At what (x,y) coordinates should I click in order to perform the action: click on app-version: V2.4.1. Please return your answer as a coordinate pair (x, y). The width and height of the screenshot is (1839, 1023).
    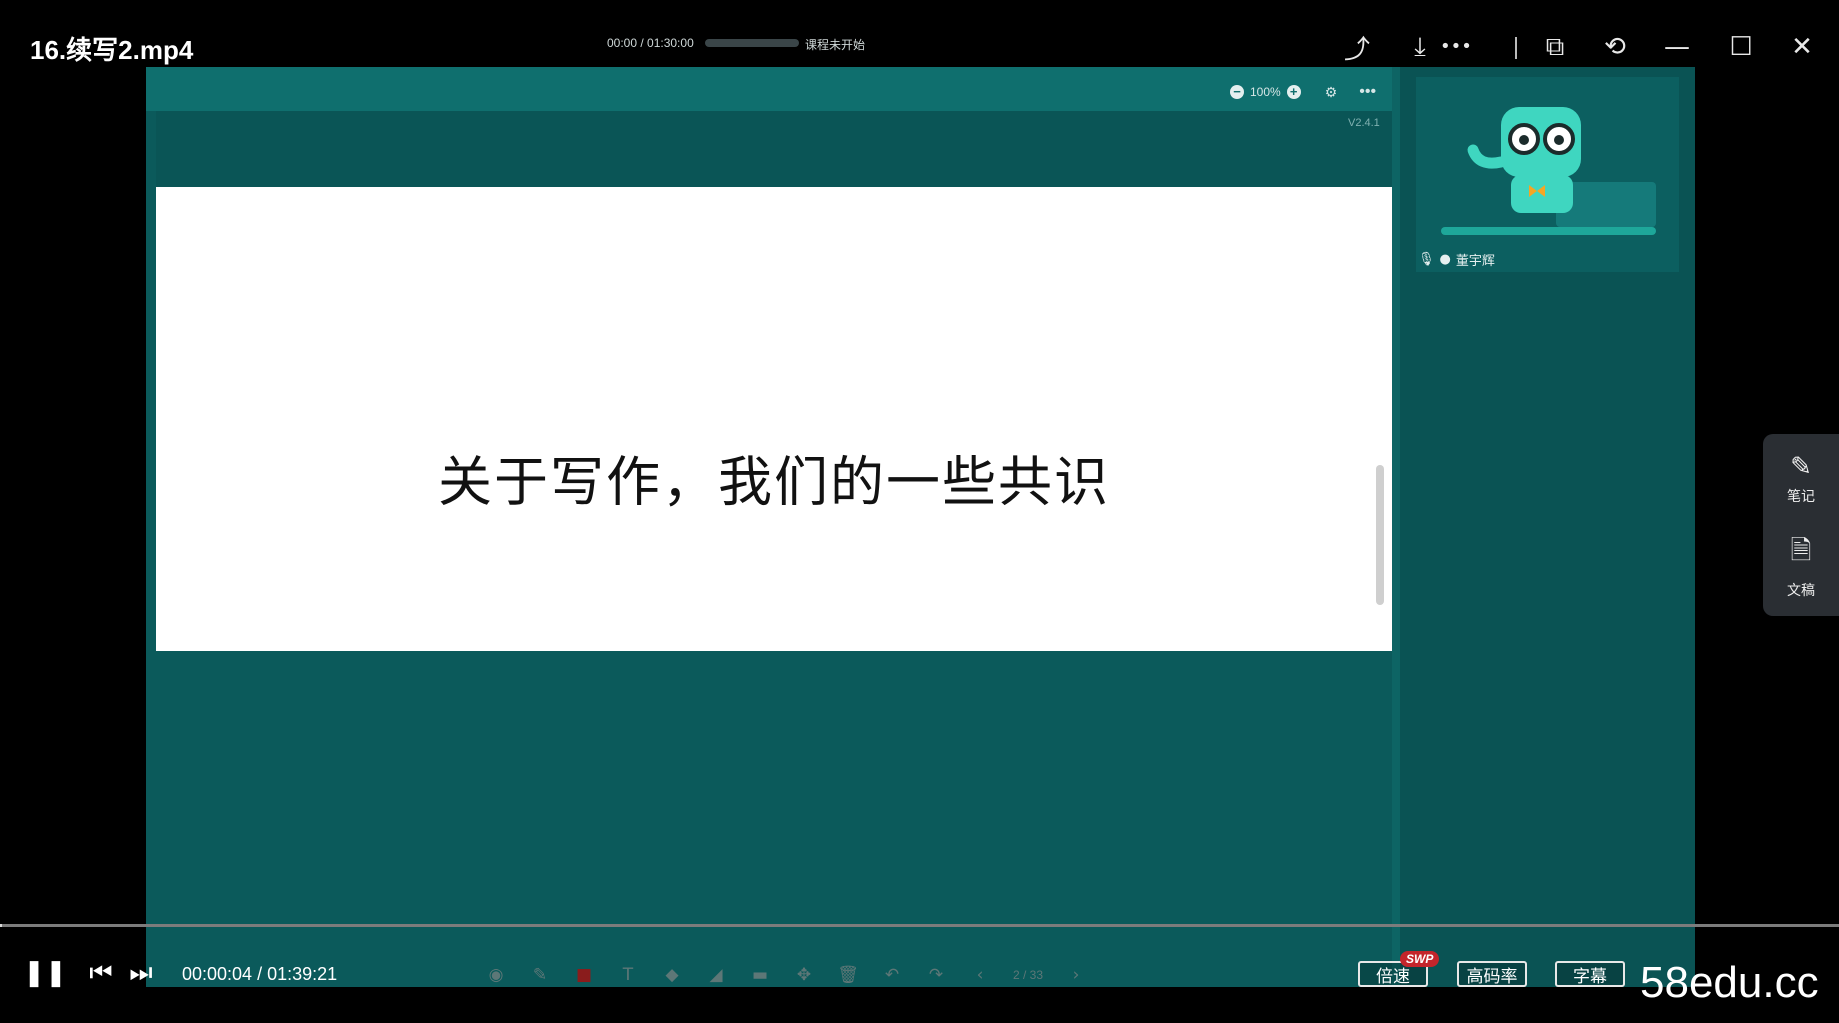
    Looking at the image, I should click on (1364, 123).